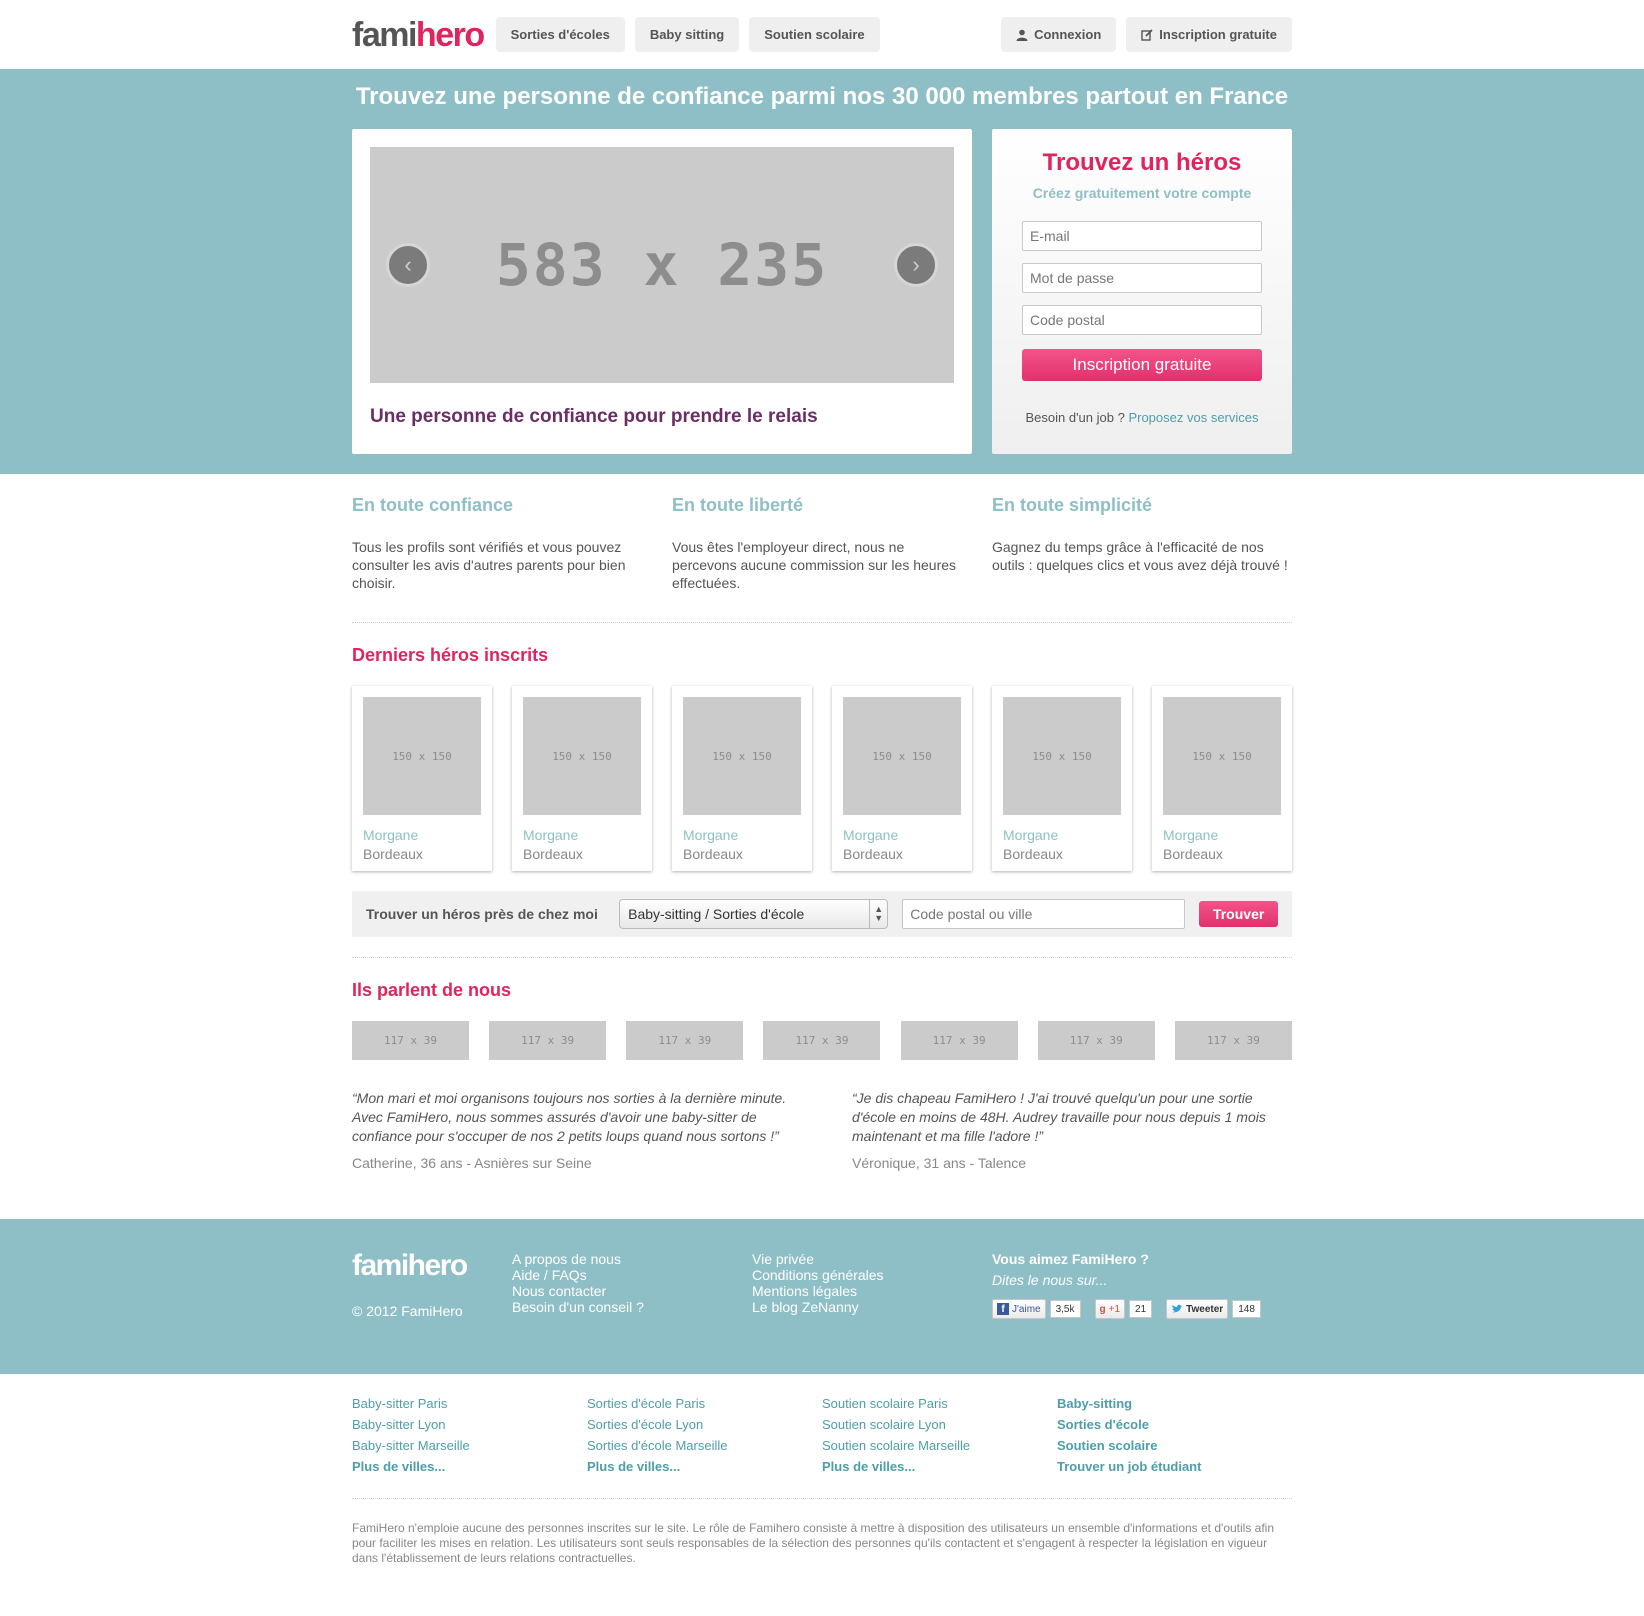  Describe the element at coordinates (822, 622) in the screenshot. I see `divider` at that location.